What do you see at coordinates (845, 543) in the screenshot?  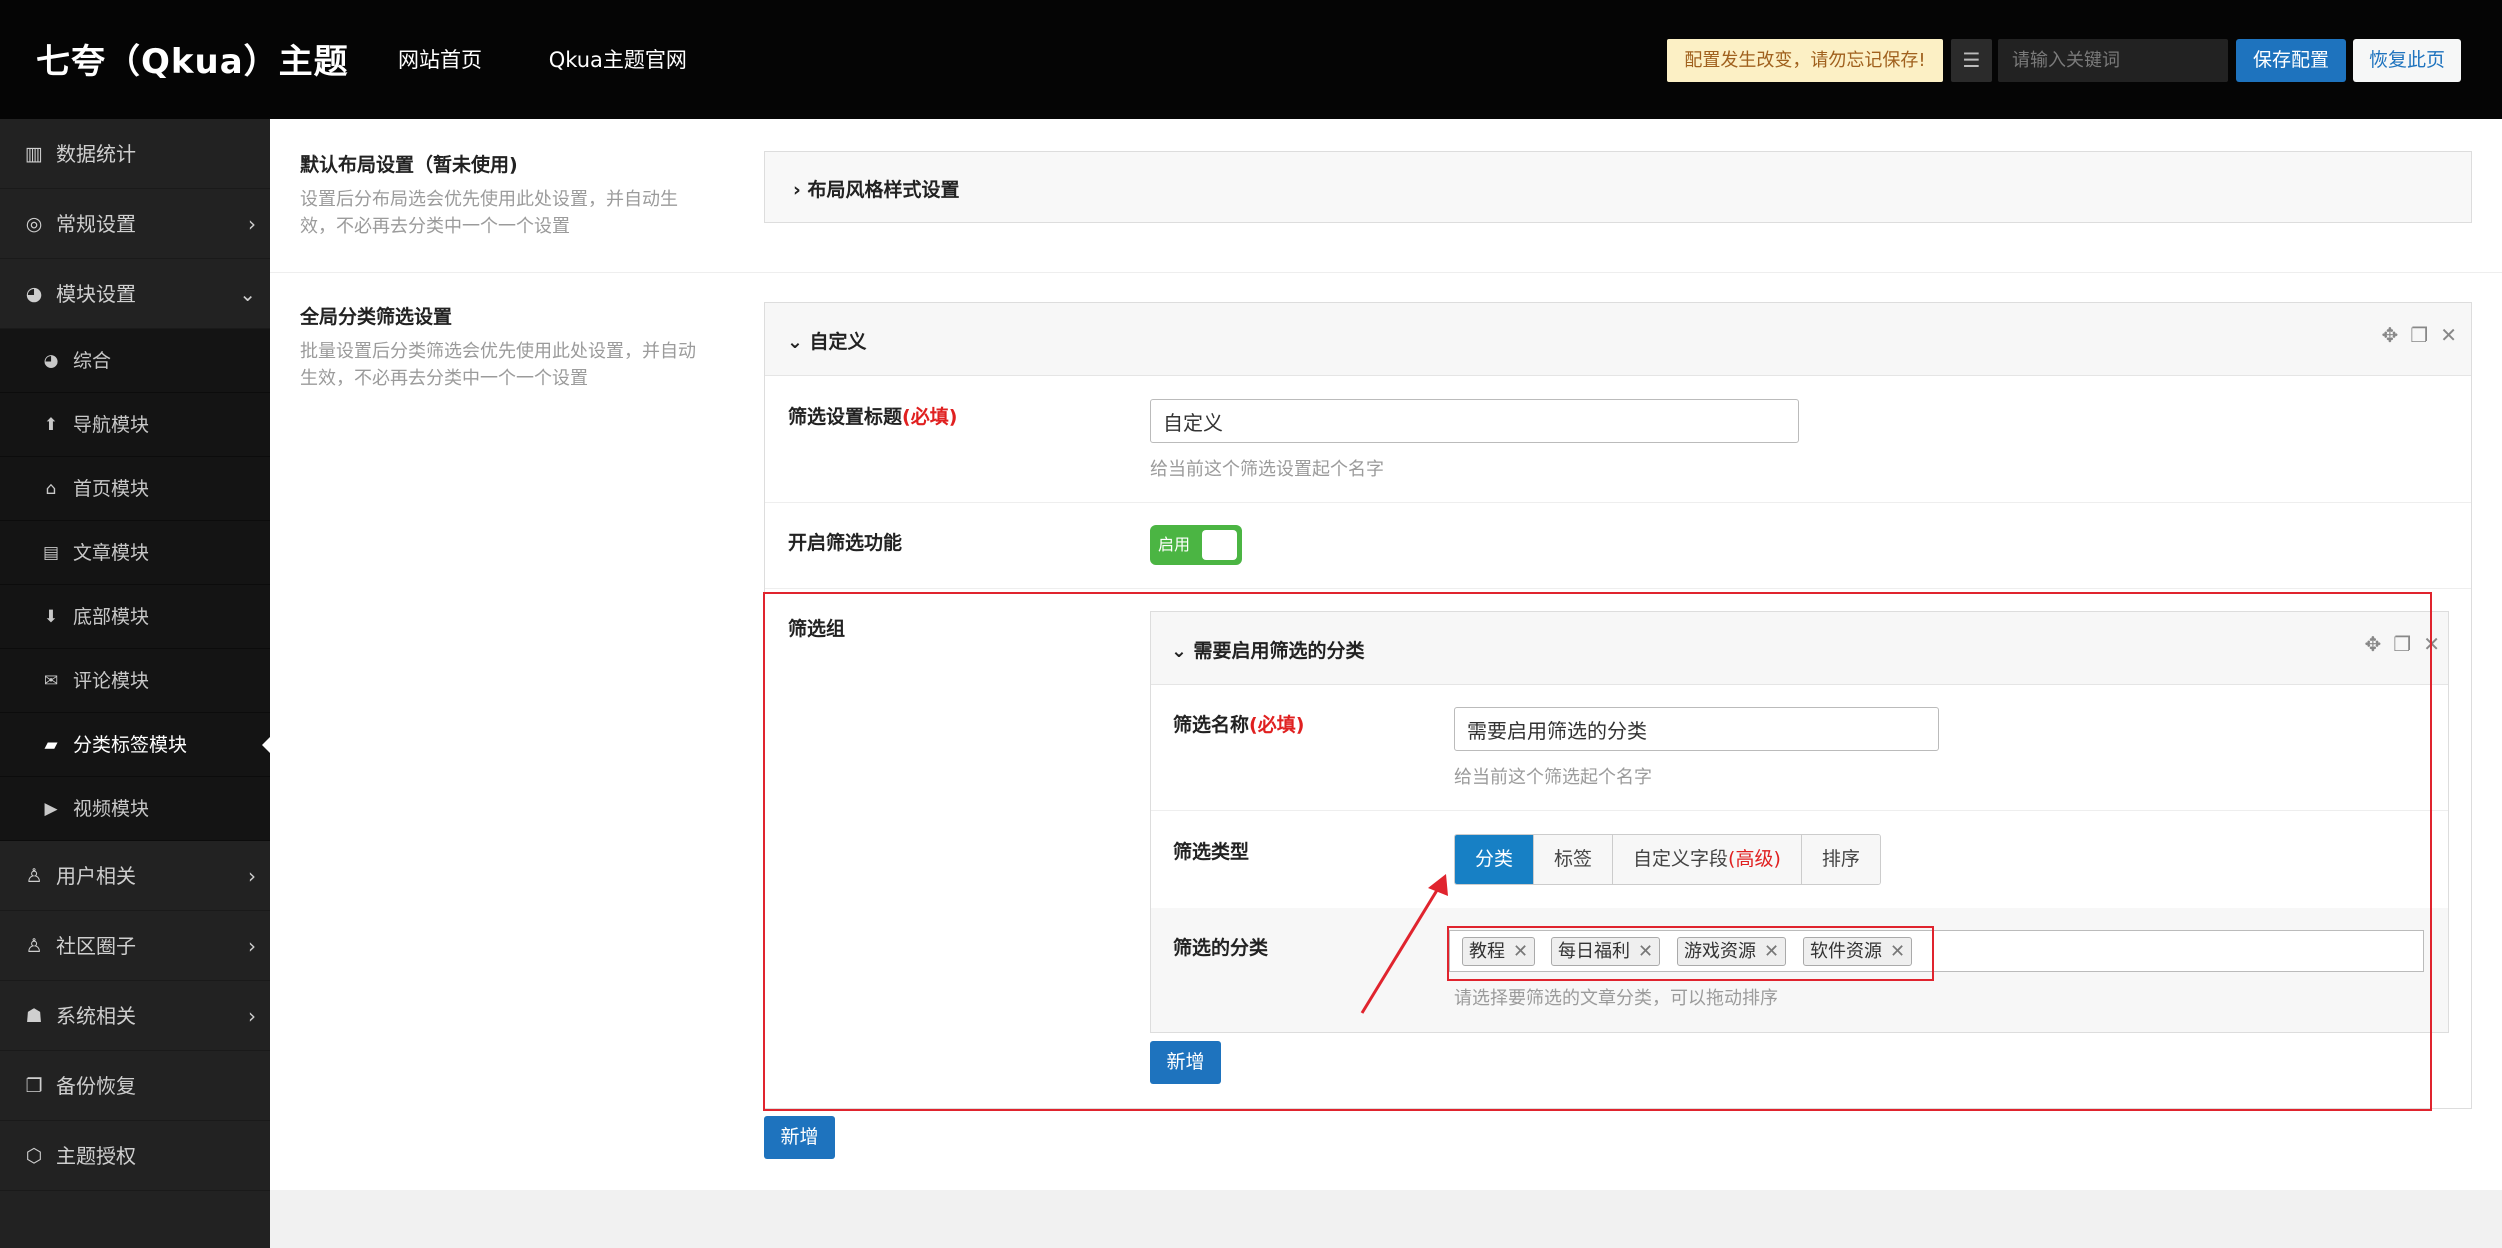 I see `enable-filter-label: 开启筛选功能` at bounding box center [845, 543].